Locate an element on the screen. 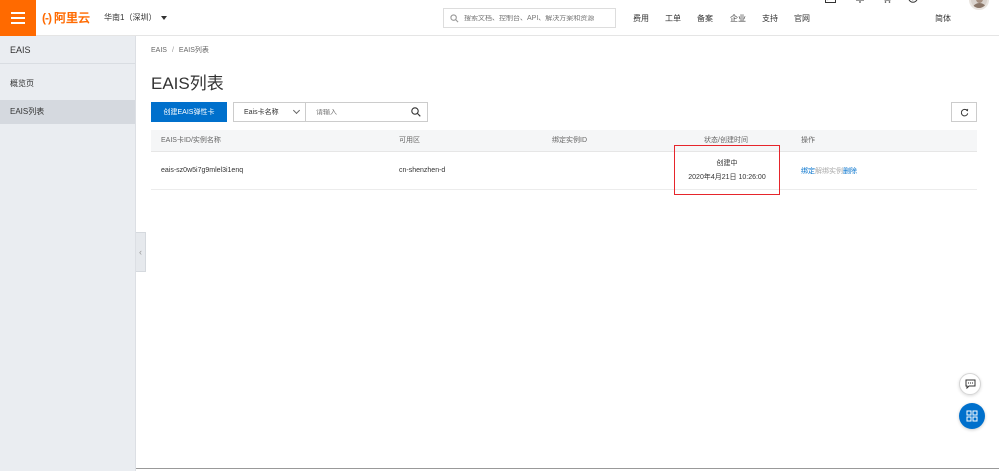 Image resolution: width=999 pixels, height=471 pixels. chevron-down-icon is located at coordinates (296, 110).